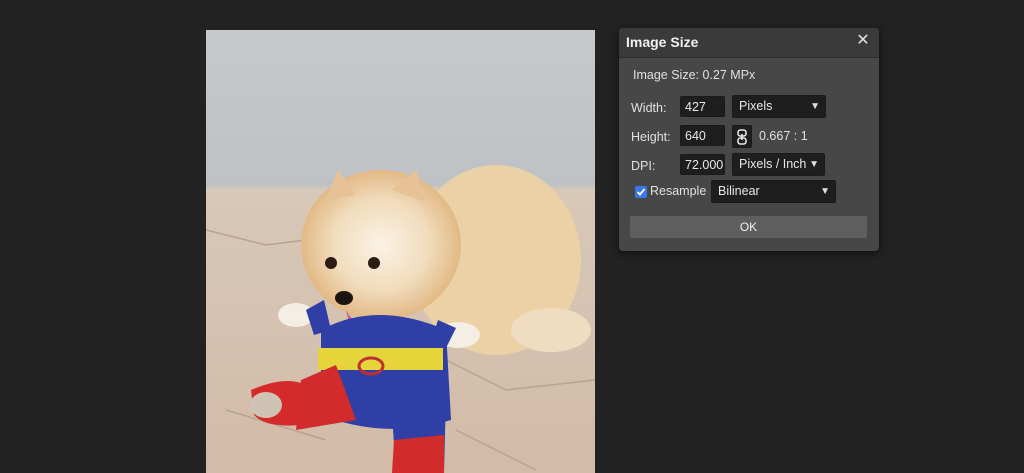  I want to click on dpi-input: 72.000, so click(702, 164).